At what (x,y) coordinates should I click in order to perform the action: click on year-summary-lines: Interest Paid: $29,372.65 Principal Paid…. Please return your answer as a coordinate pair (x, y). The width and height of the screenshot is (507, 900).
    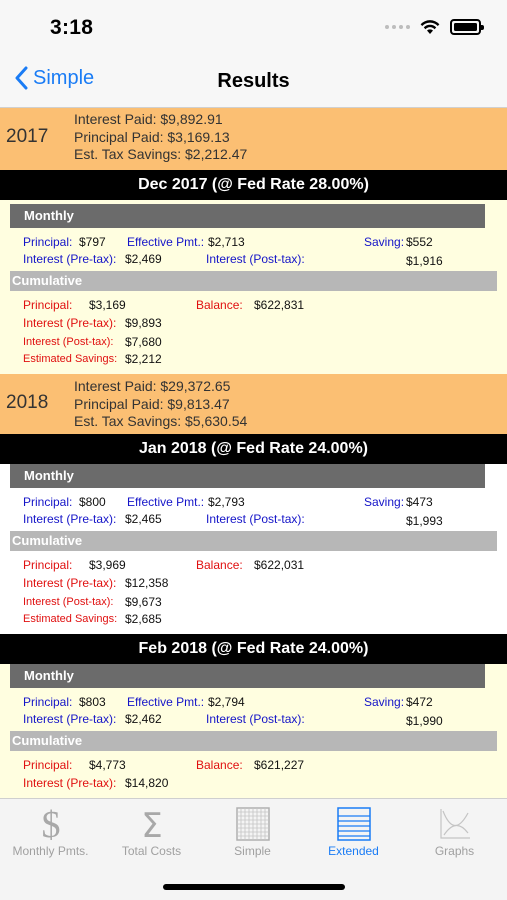
    Looking at the image, I should click on (160, 404).